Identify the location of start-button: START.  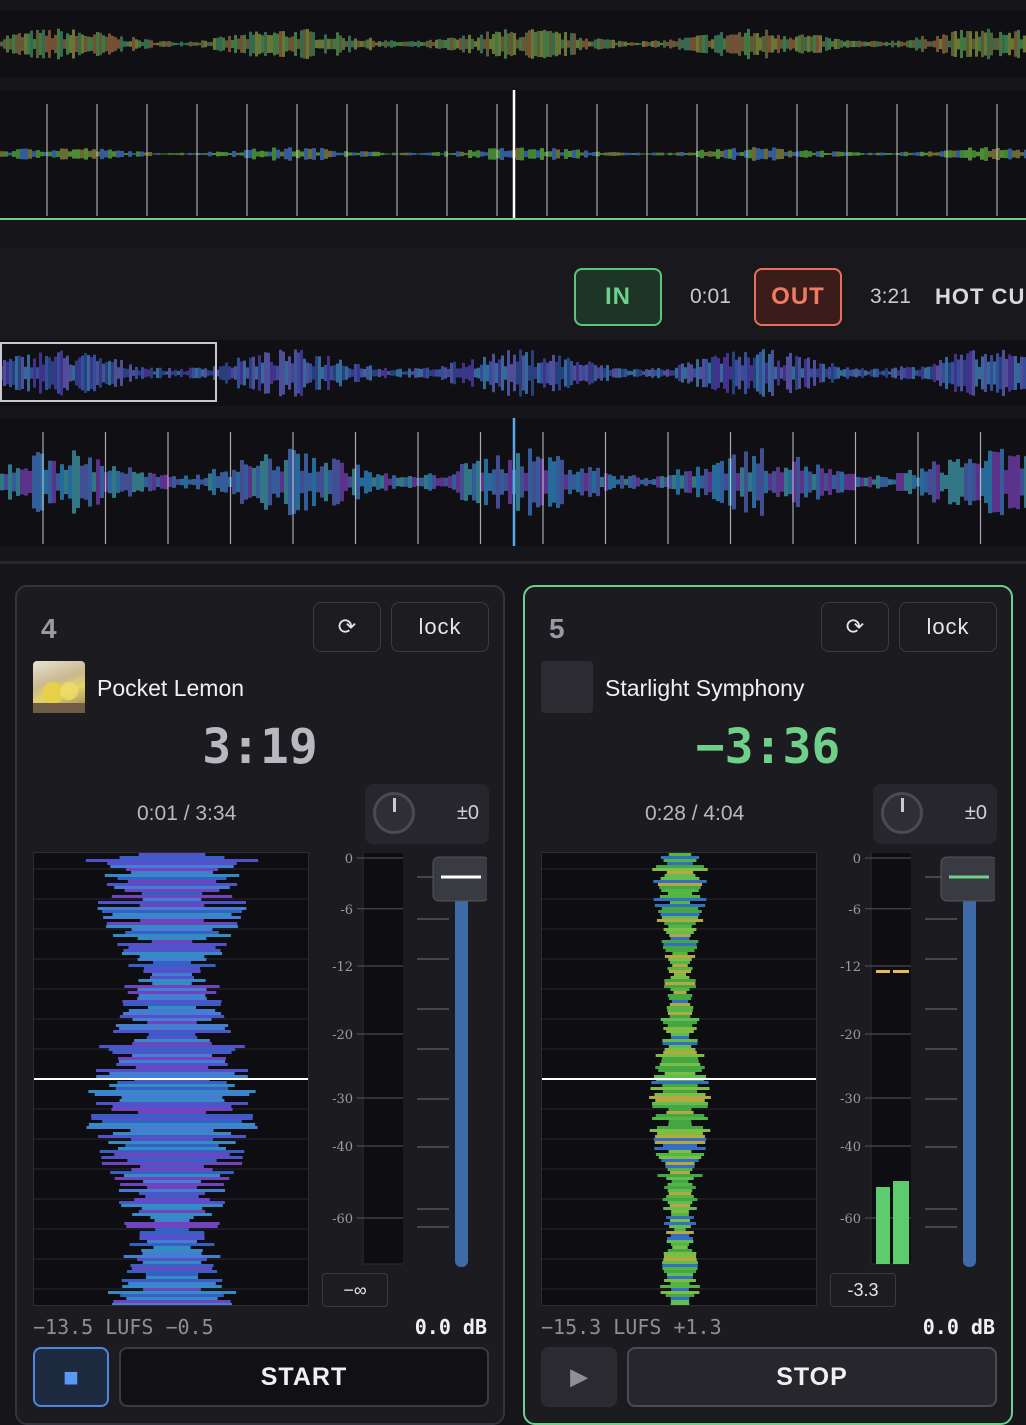
(304, 1377).